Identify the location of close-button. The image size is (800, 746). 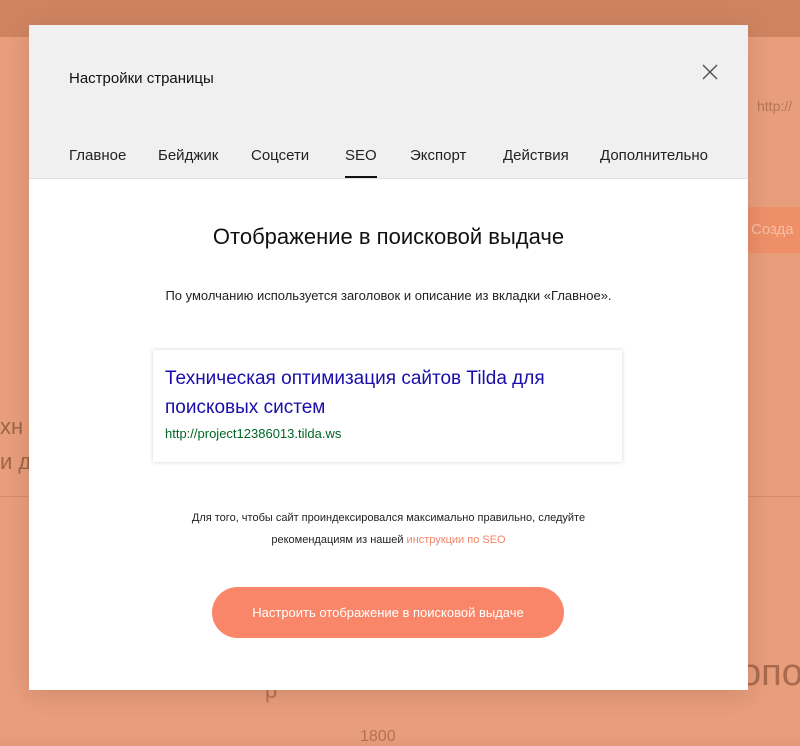
(710, 72).